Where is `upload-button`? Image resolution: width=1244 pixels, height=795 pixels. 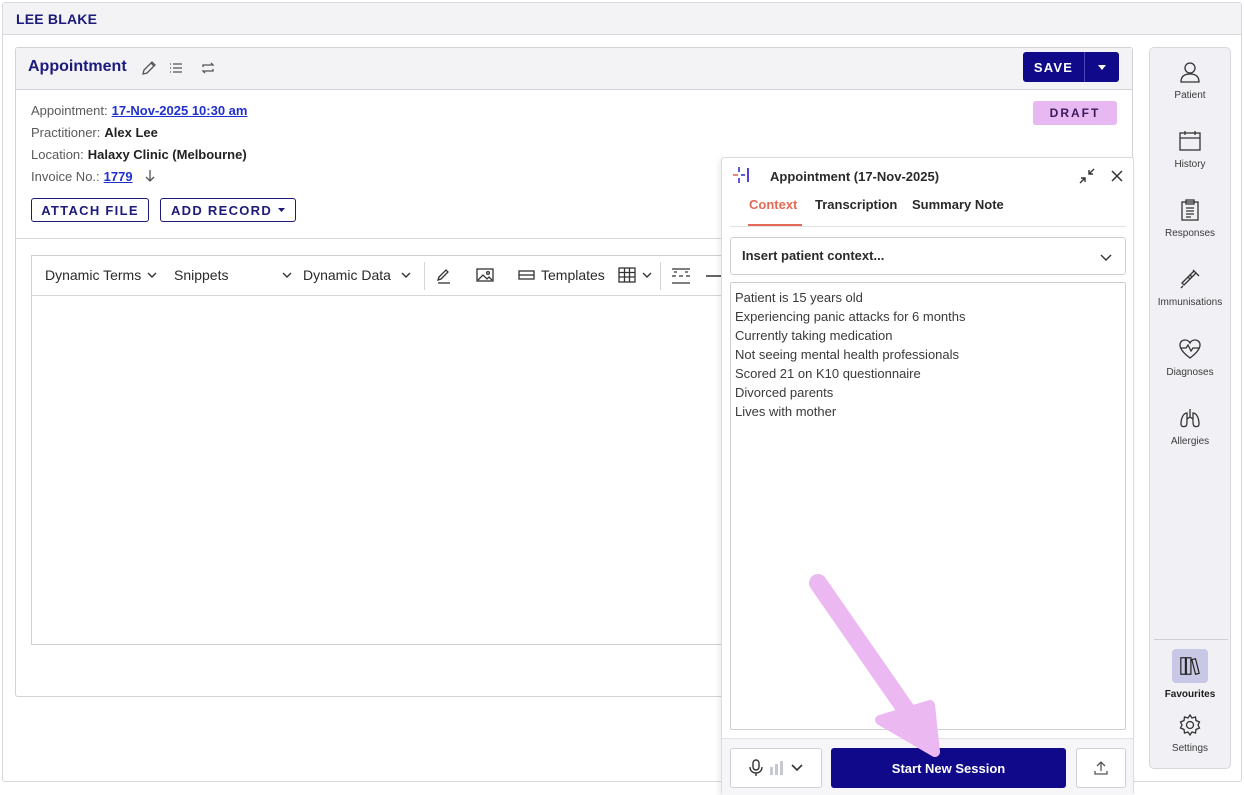
upload-button is located at coordinates (1101, 768).